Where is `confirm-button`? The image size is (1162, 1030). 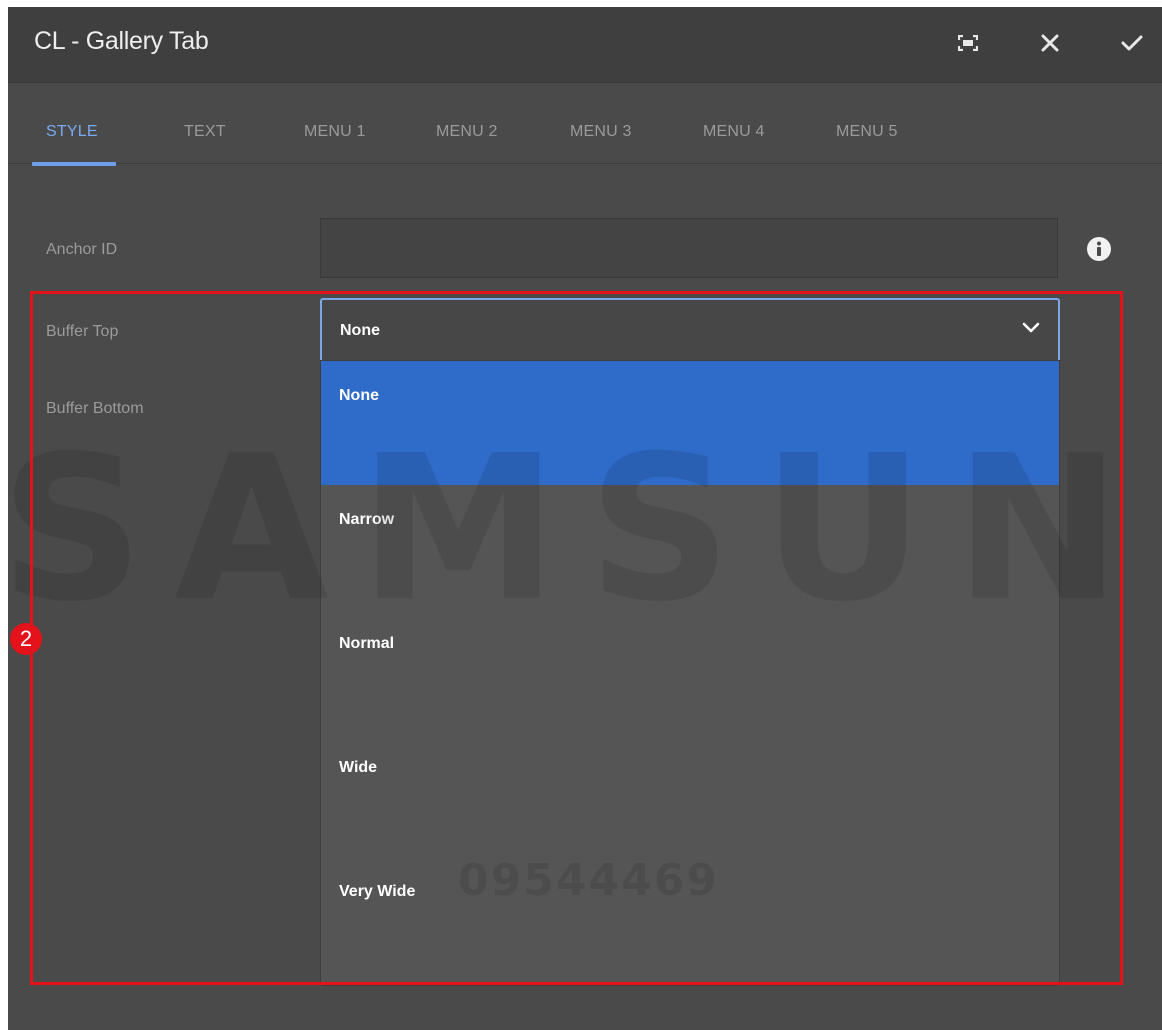
confirm-button is located at coordinates (1132, 43).